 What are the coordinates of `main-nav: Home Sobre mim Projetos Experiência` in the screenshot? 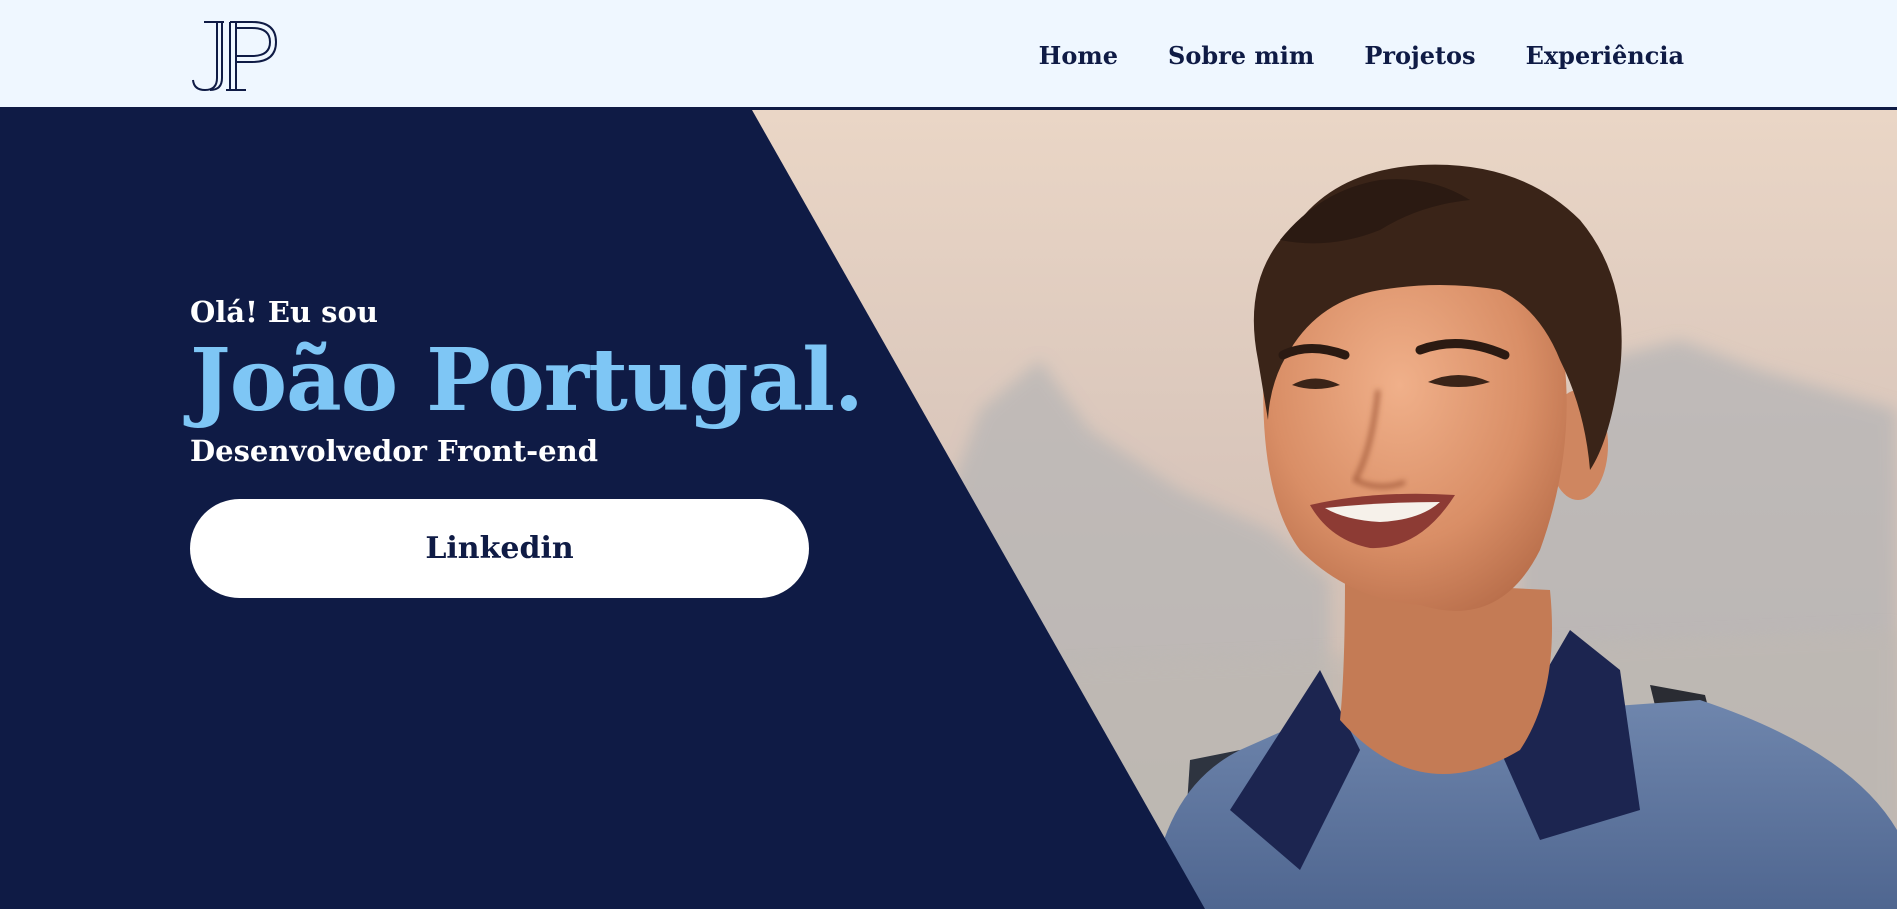 It's located at (1361, 55).